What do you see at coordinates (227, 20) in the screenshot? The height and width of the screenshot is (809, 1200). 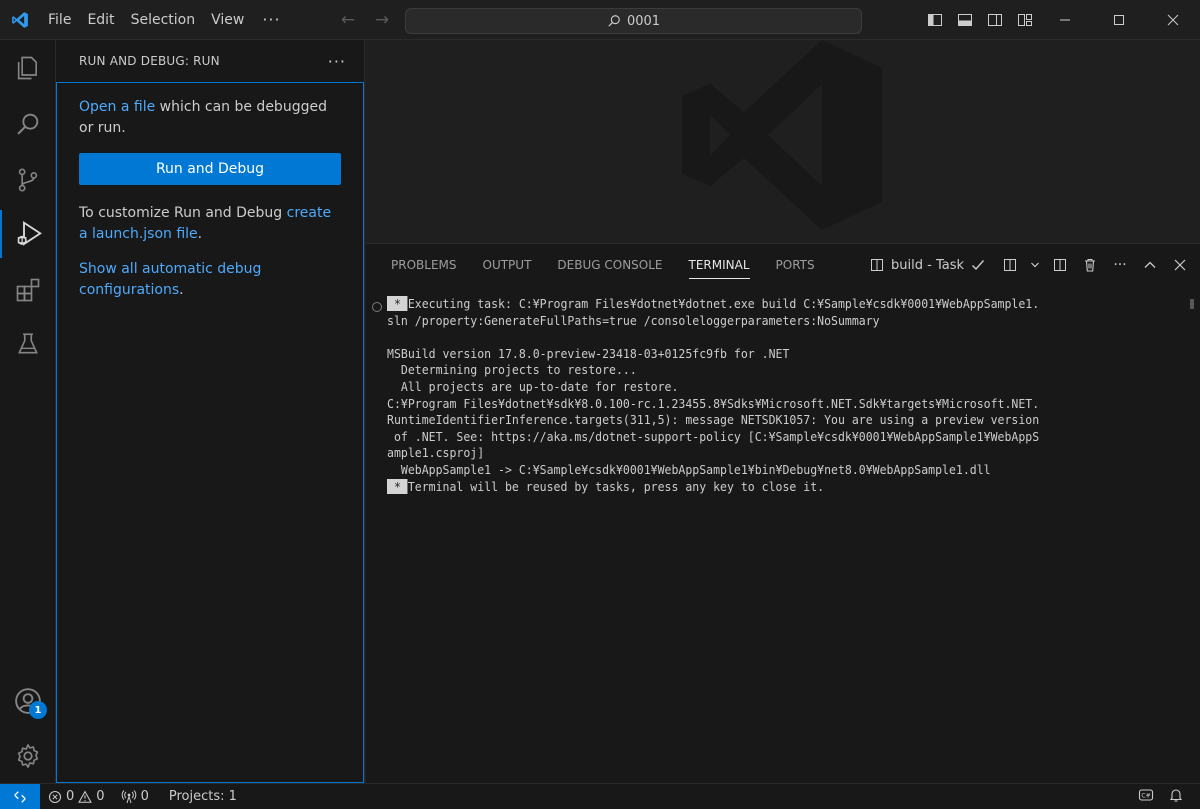 I see `menu-view: View` at bounding box center [227, 20].